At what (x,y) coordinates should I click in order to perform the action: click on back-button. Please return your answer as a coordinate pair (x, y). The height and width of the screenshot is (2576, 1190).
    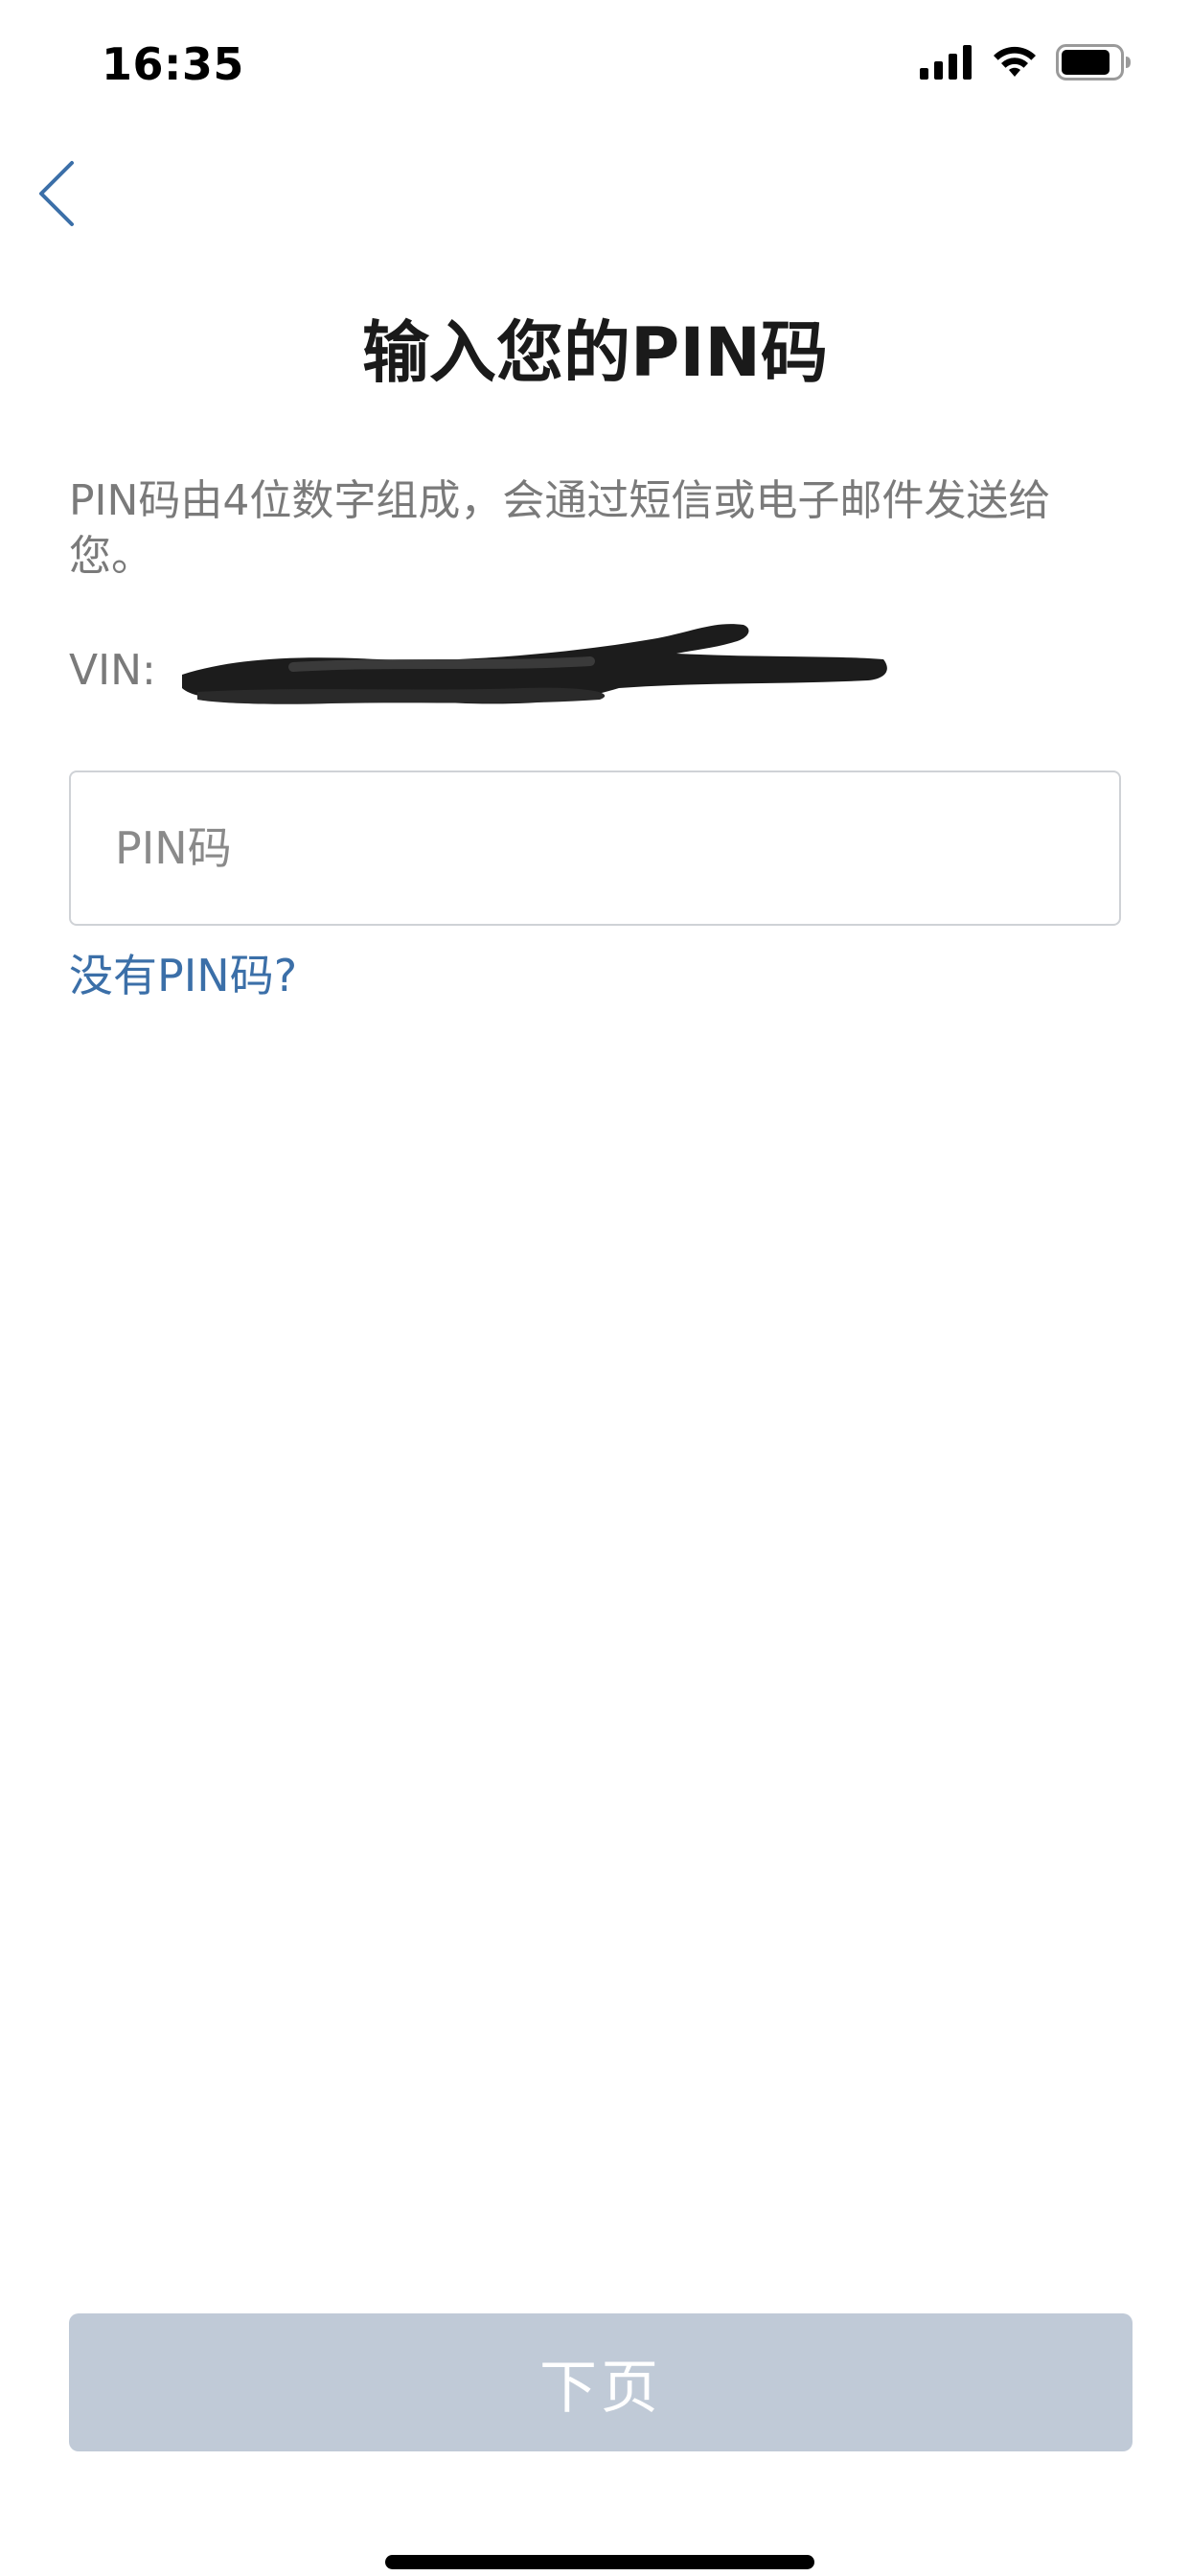
    Looking at the image, I should click on (57, 195).